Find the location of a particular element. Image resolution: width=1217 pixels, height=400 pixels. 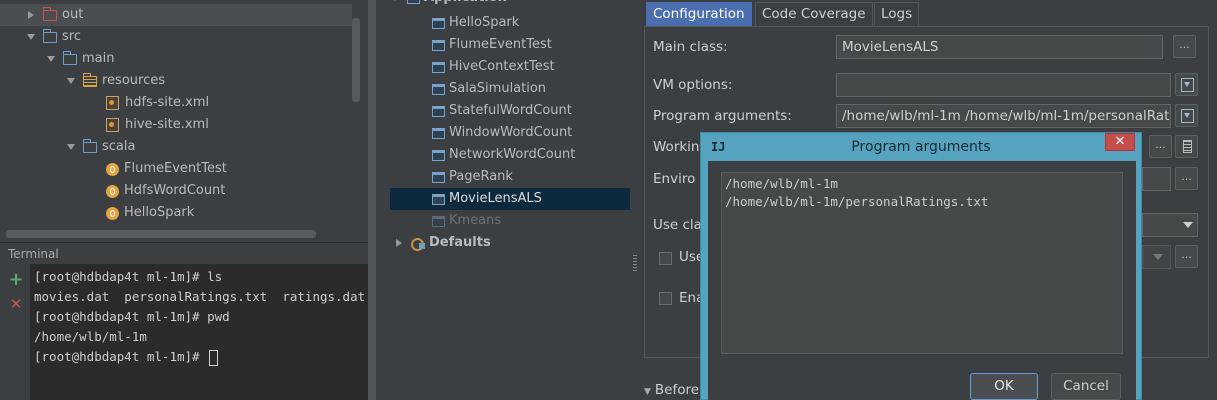

config-group-label: Defaults is located at coordinates (460, 242).